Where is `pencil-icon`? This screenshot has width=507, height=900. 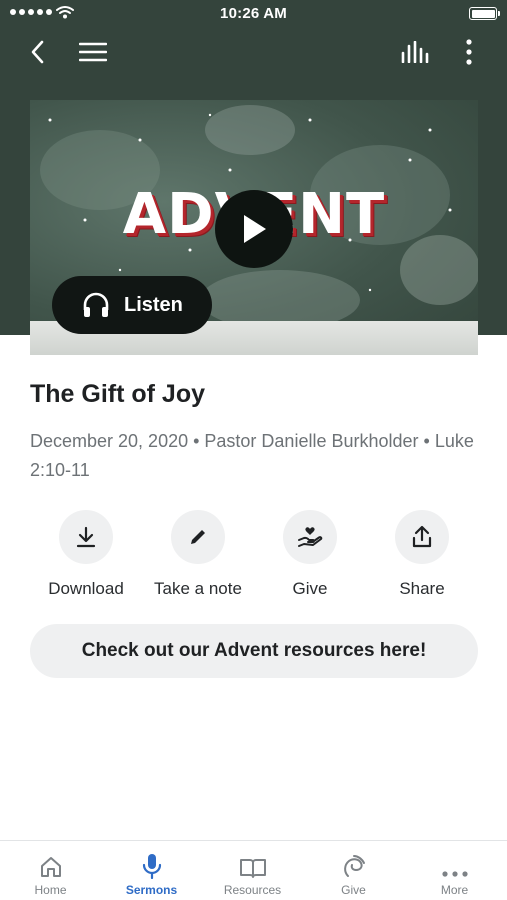 pencil-icon is located at coordinates (198, 537).